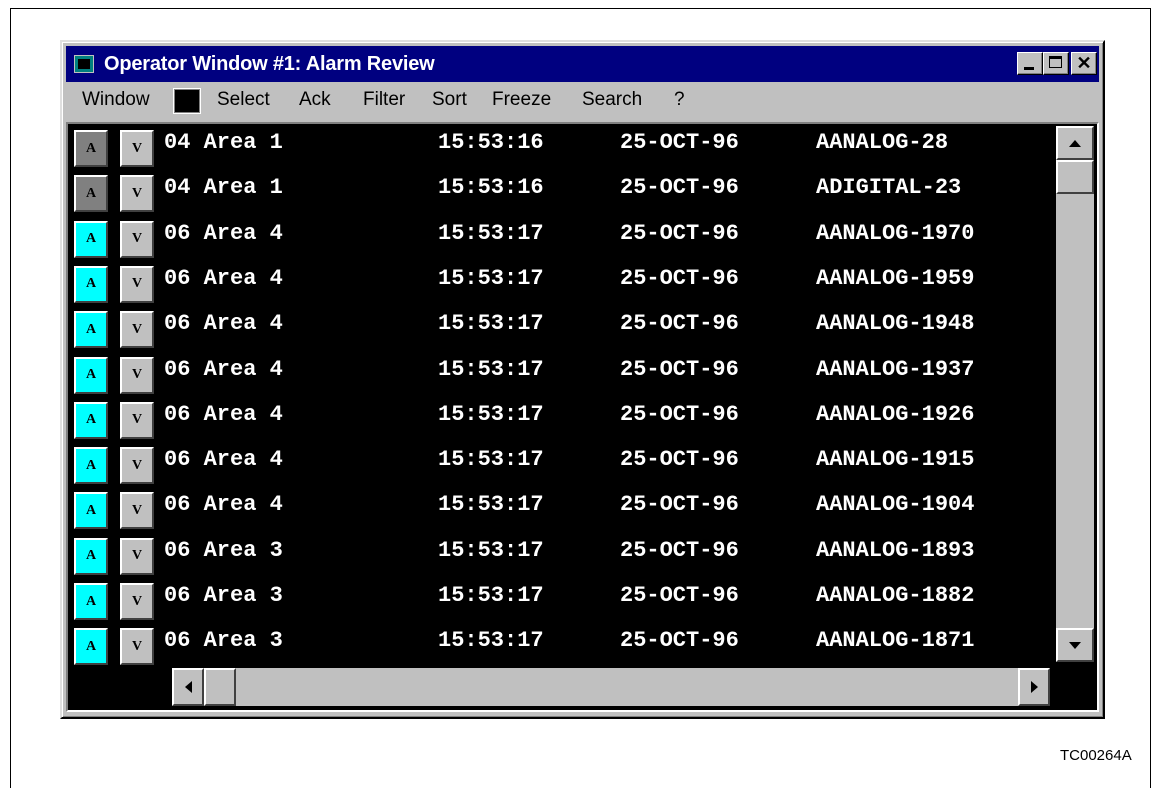  What do you see at coordinates (116, 100) in the screenshot?
I see `menu-window: Window` at bounding box center [116, 100].